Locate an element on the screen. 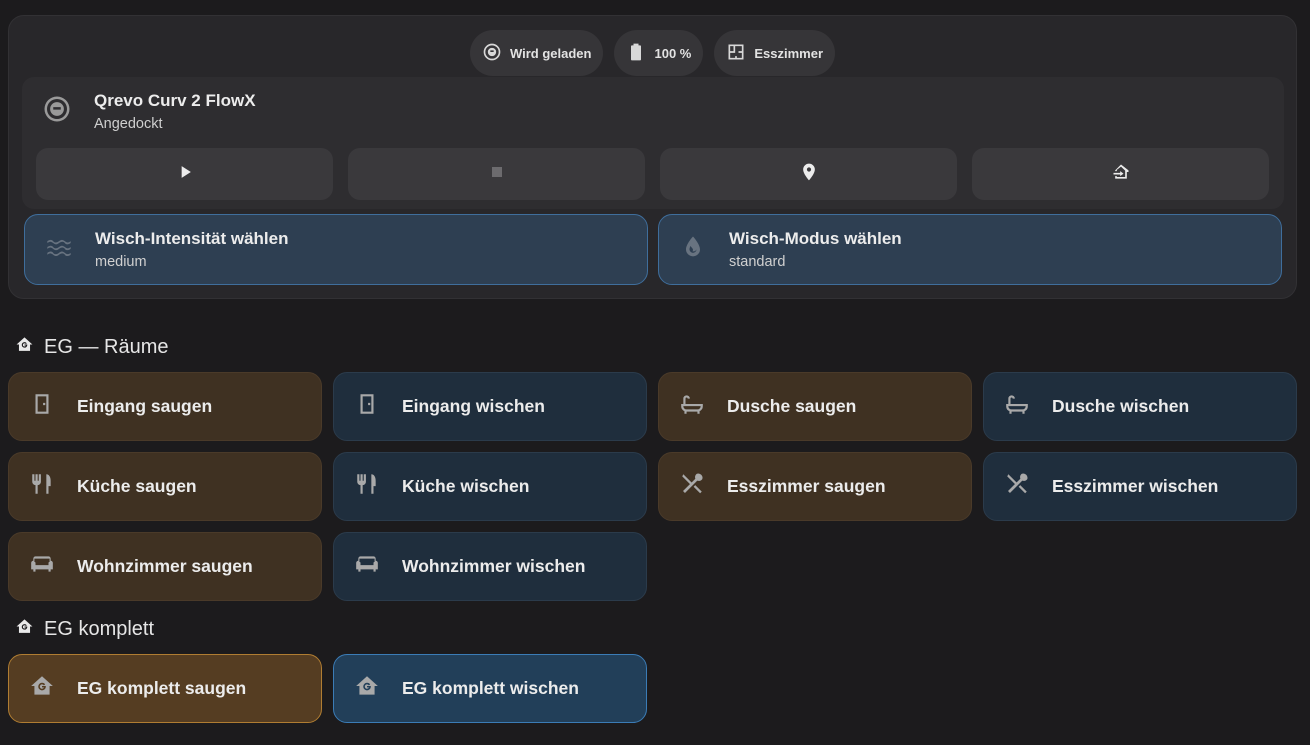  section-title: EG — Räume is located at coordinates (106, 347).